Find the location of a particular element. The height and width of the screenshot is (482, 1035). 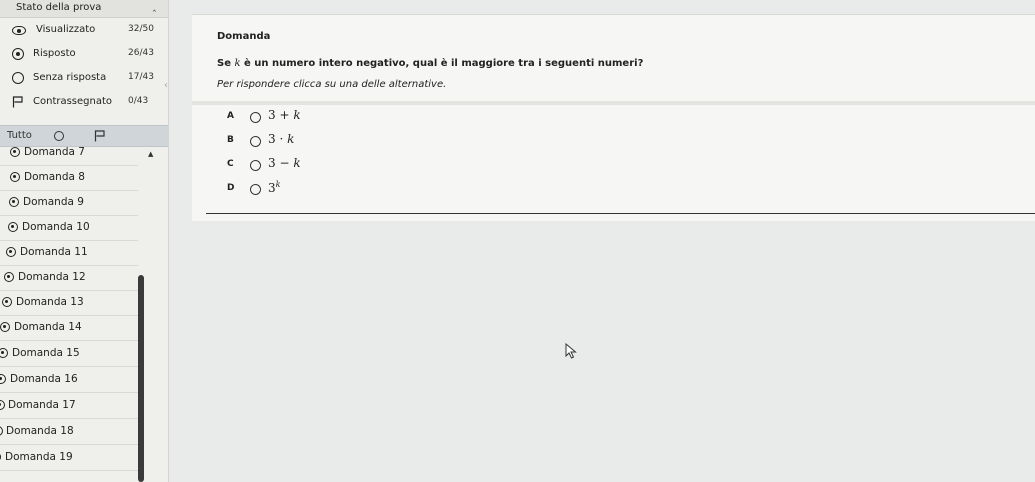

stat-value: 26/43 is located at coordinates (141, 53).